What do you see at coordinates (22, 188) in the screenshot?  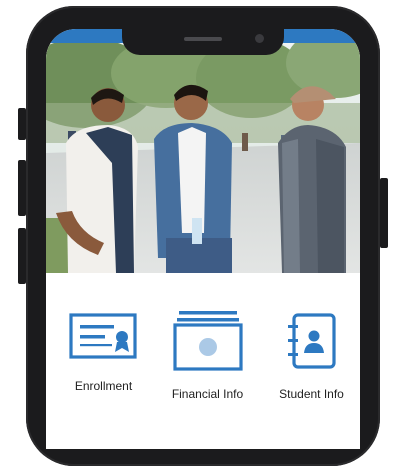 I see `phone-volume-up` at bounding box center [22, 188].